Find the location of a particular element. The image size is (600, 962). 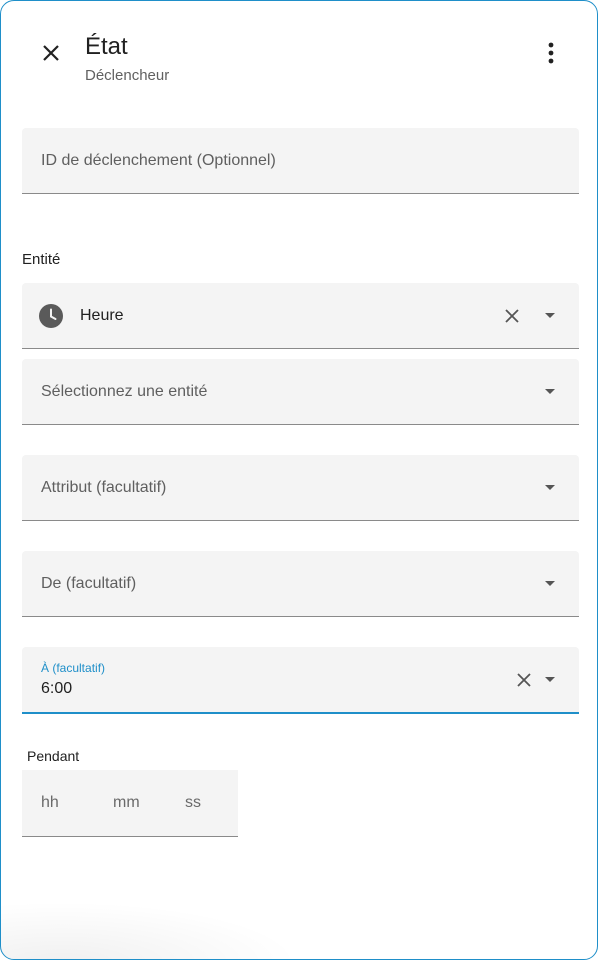

more-vert-icon is located at coordinates (551, 53).